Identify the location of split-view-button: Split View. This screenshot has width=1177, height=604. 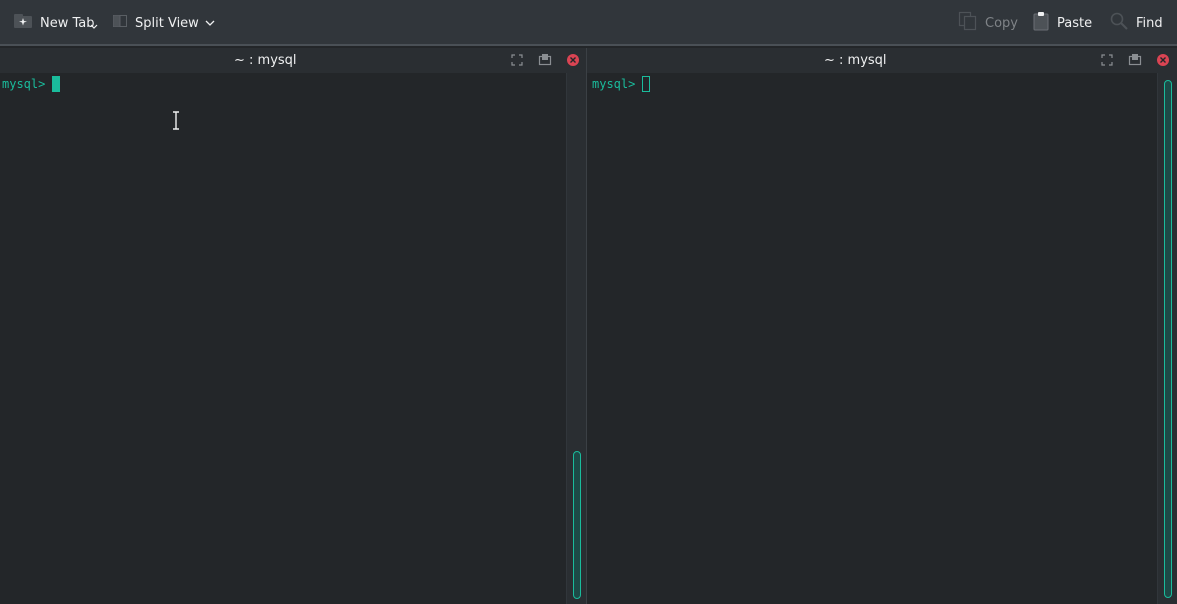
(155, 23).